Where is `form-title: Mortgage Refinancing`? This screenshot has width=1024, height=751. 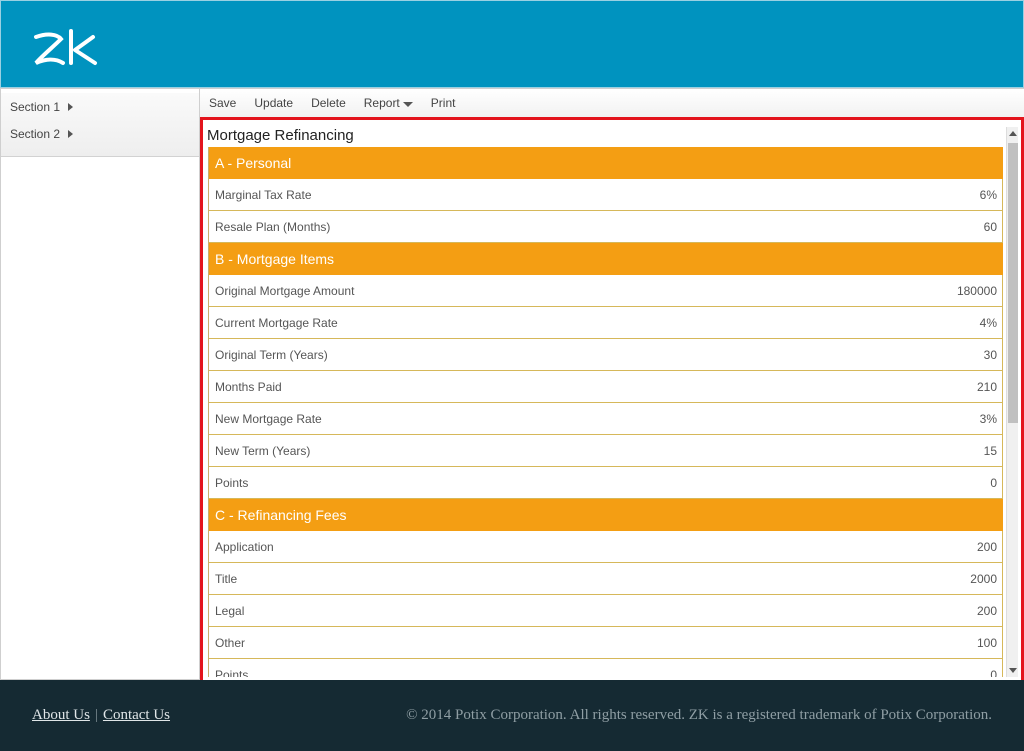 form-title: Mortgage Refinancing is located at coordinates (280, 135).